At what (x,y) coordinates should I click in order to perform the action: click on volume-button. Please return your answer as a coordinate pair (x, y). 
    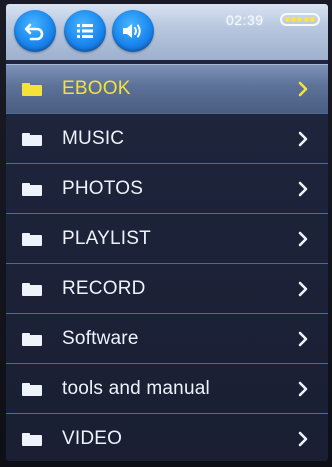
    Looking at the image, I should click on (133, 31).